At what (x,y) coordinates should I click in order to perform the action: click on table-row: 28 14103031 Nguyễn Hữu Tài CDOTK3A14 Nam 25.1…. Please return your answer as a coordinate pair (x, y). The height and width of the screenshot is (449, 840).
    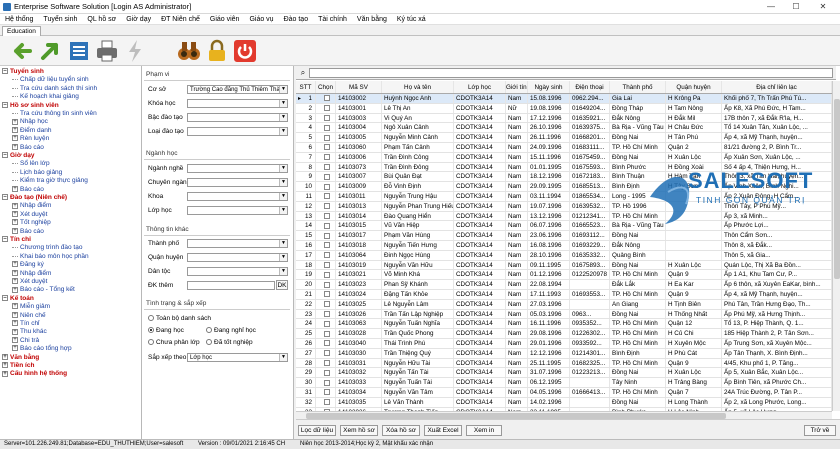
    Looking at the image, I should click on (564, 363).